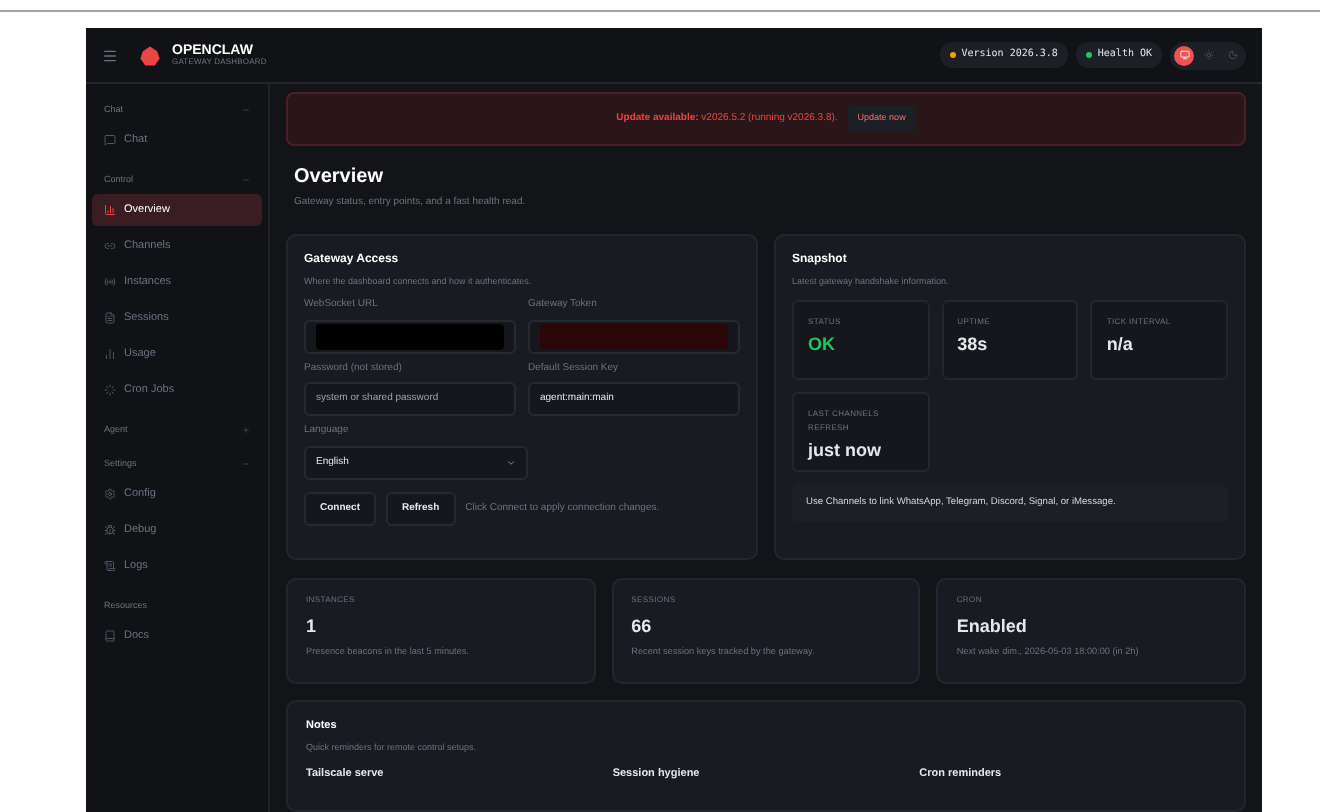 The width and height of the screenshot is (1320, 812). I want to click on file-icon, so click(110, 318).